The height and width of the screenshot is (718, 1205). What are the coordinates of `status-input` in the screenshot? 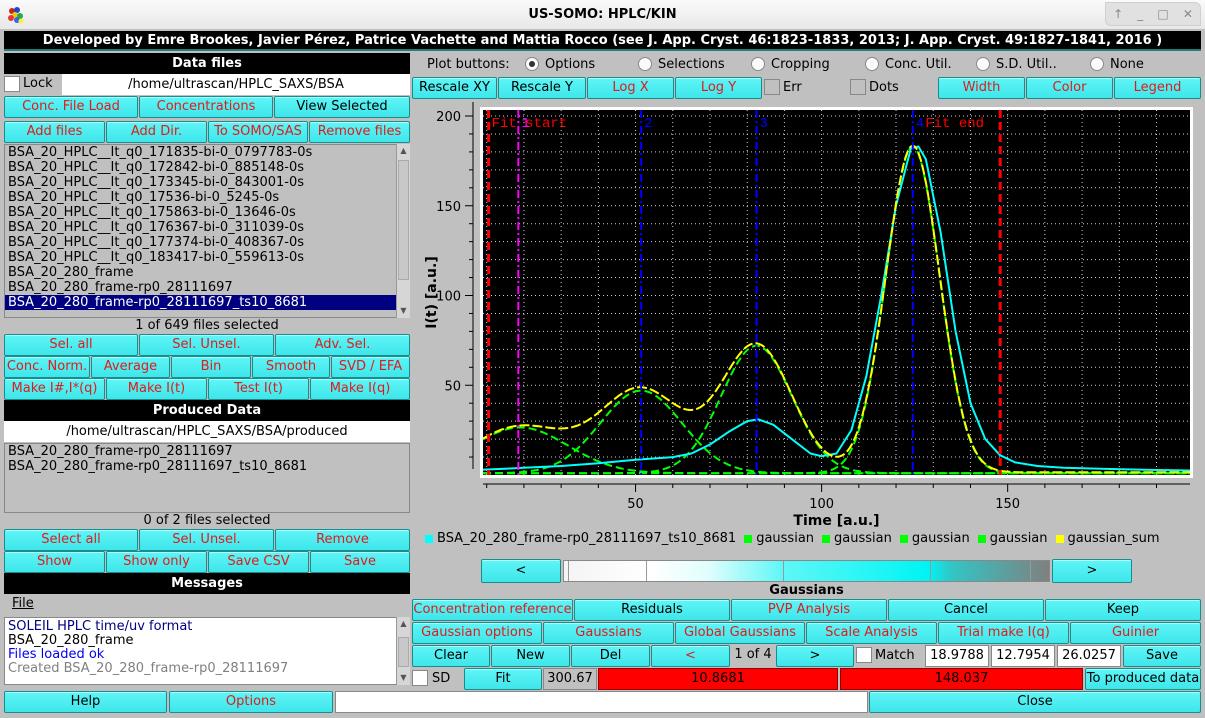 It's located at (601, 702).